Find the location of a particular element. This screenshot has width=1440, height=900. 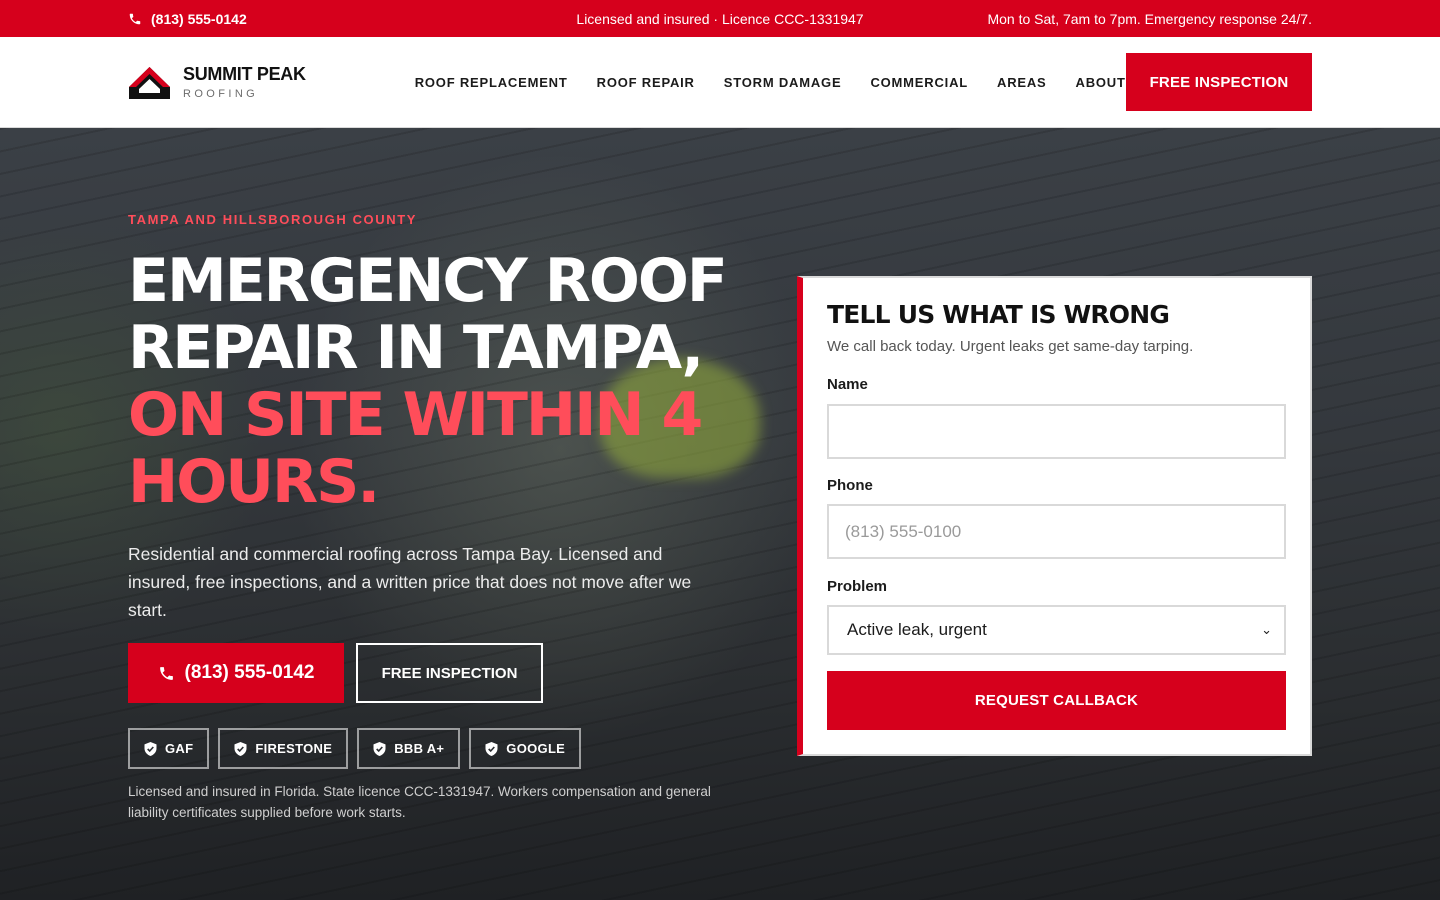

logo: SUMMIT PEAK ROOFING is located at coordinates (217, 82).